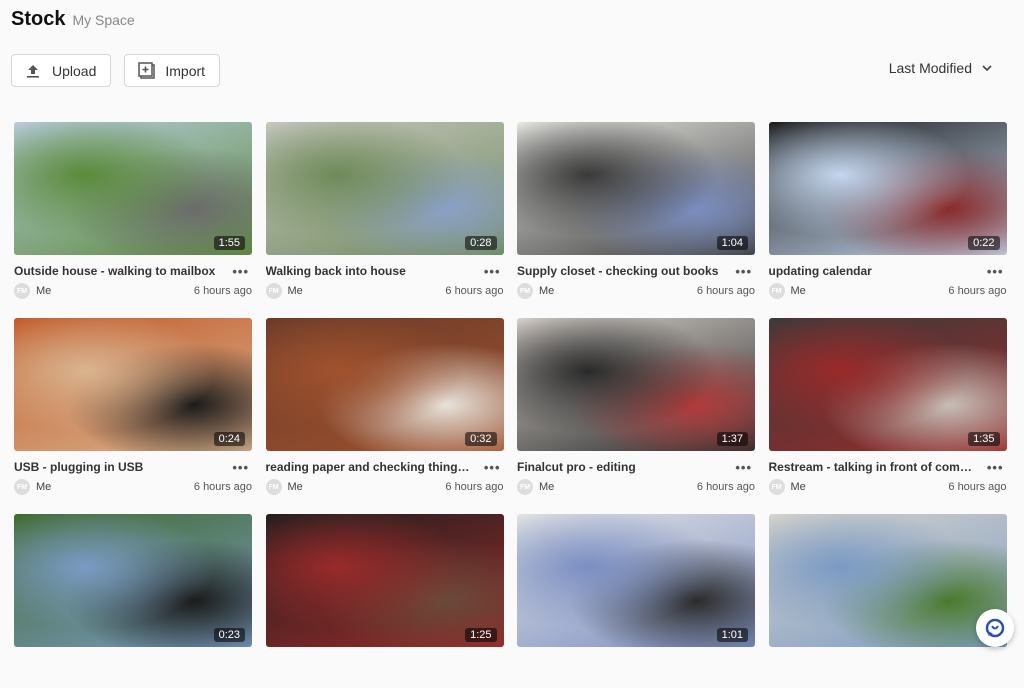 This screenshot has height=688, width=1024. What do you see at coordinates (732, 439) in the screenshot?
I see `duration-badge: 1:37` at bounding box center [732, 439].